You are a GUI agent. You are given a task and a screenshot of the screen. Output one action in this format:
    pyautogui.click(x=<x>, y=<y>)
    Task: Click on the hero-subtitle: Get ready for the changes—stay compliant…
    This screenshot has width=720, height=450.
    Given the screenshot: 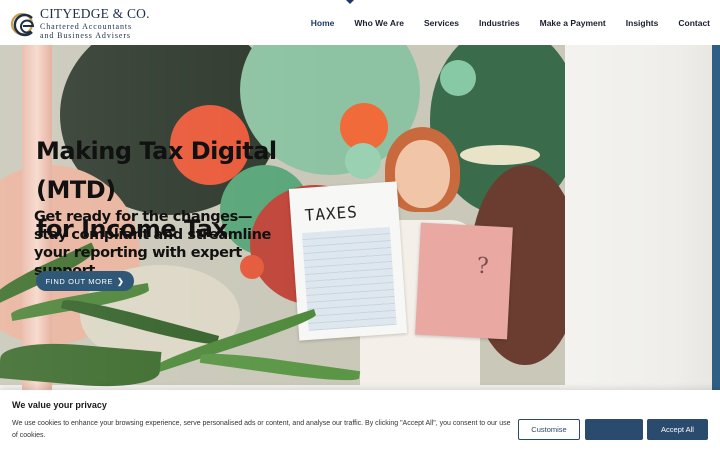 What is the action you would take?
    pyautogui.click(x=152, y=244)
    